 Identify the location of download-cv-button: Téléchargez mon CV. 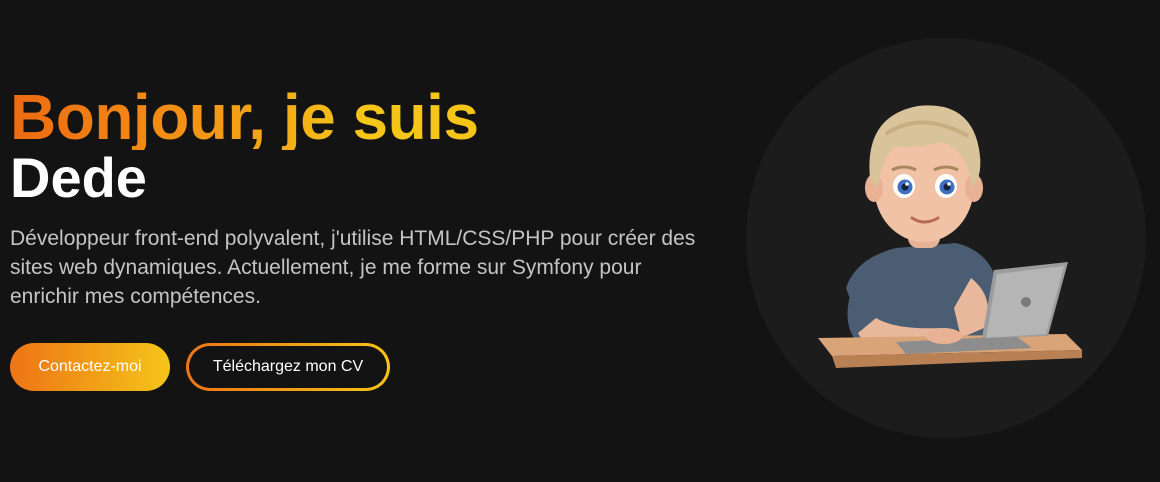
(288, 367).